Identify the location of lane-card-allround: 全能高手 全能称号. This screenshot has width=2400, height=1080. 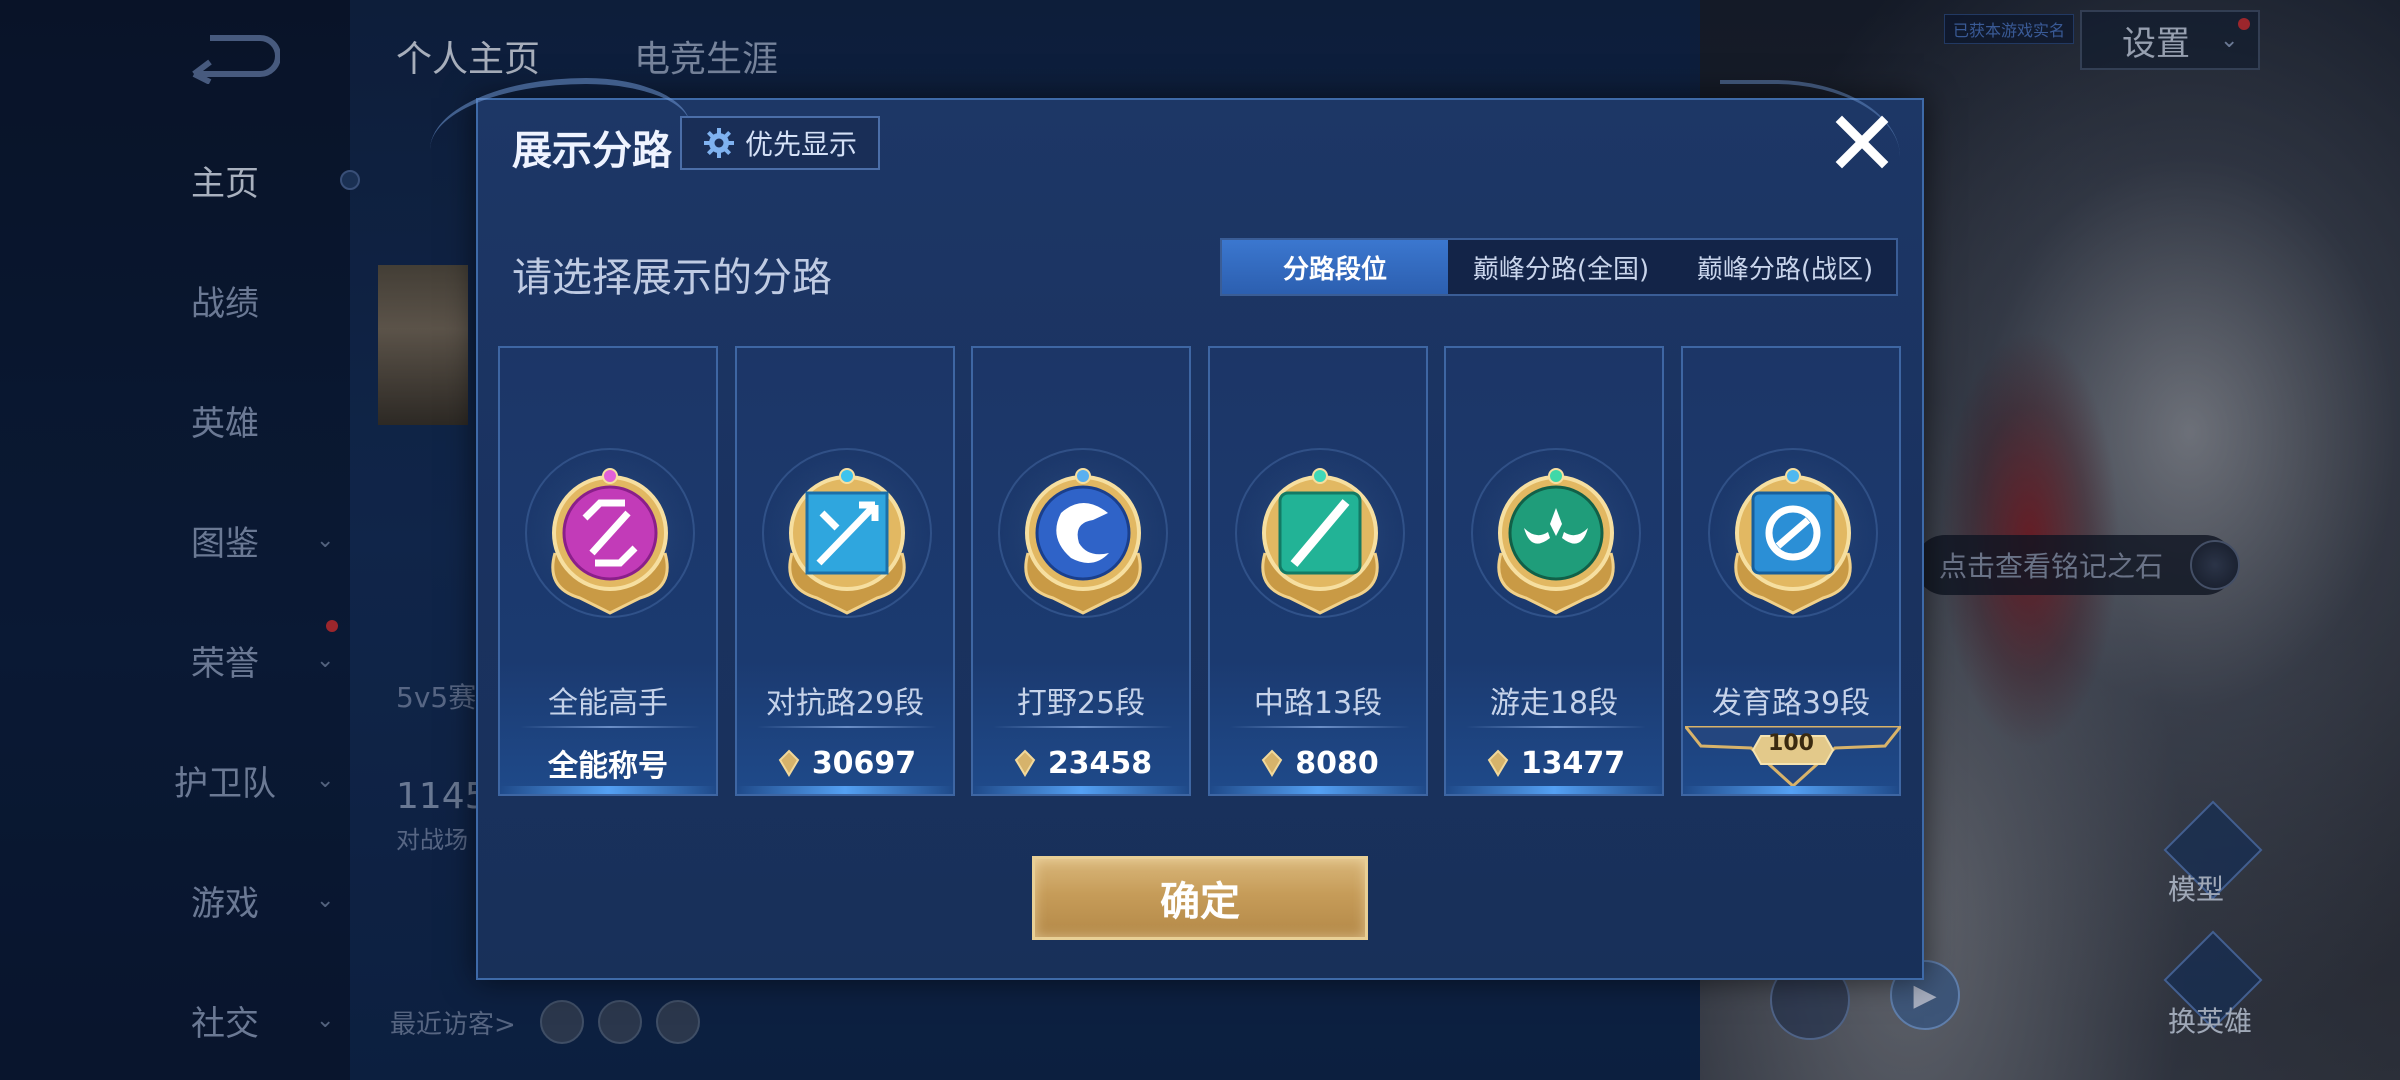
(608, 571).